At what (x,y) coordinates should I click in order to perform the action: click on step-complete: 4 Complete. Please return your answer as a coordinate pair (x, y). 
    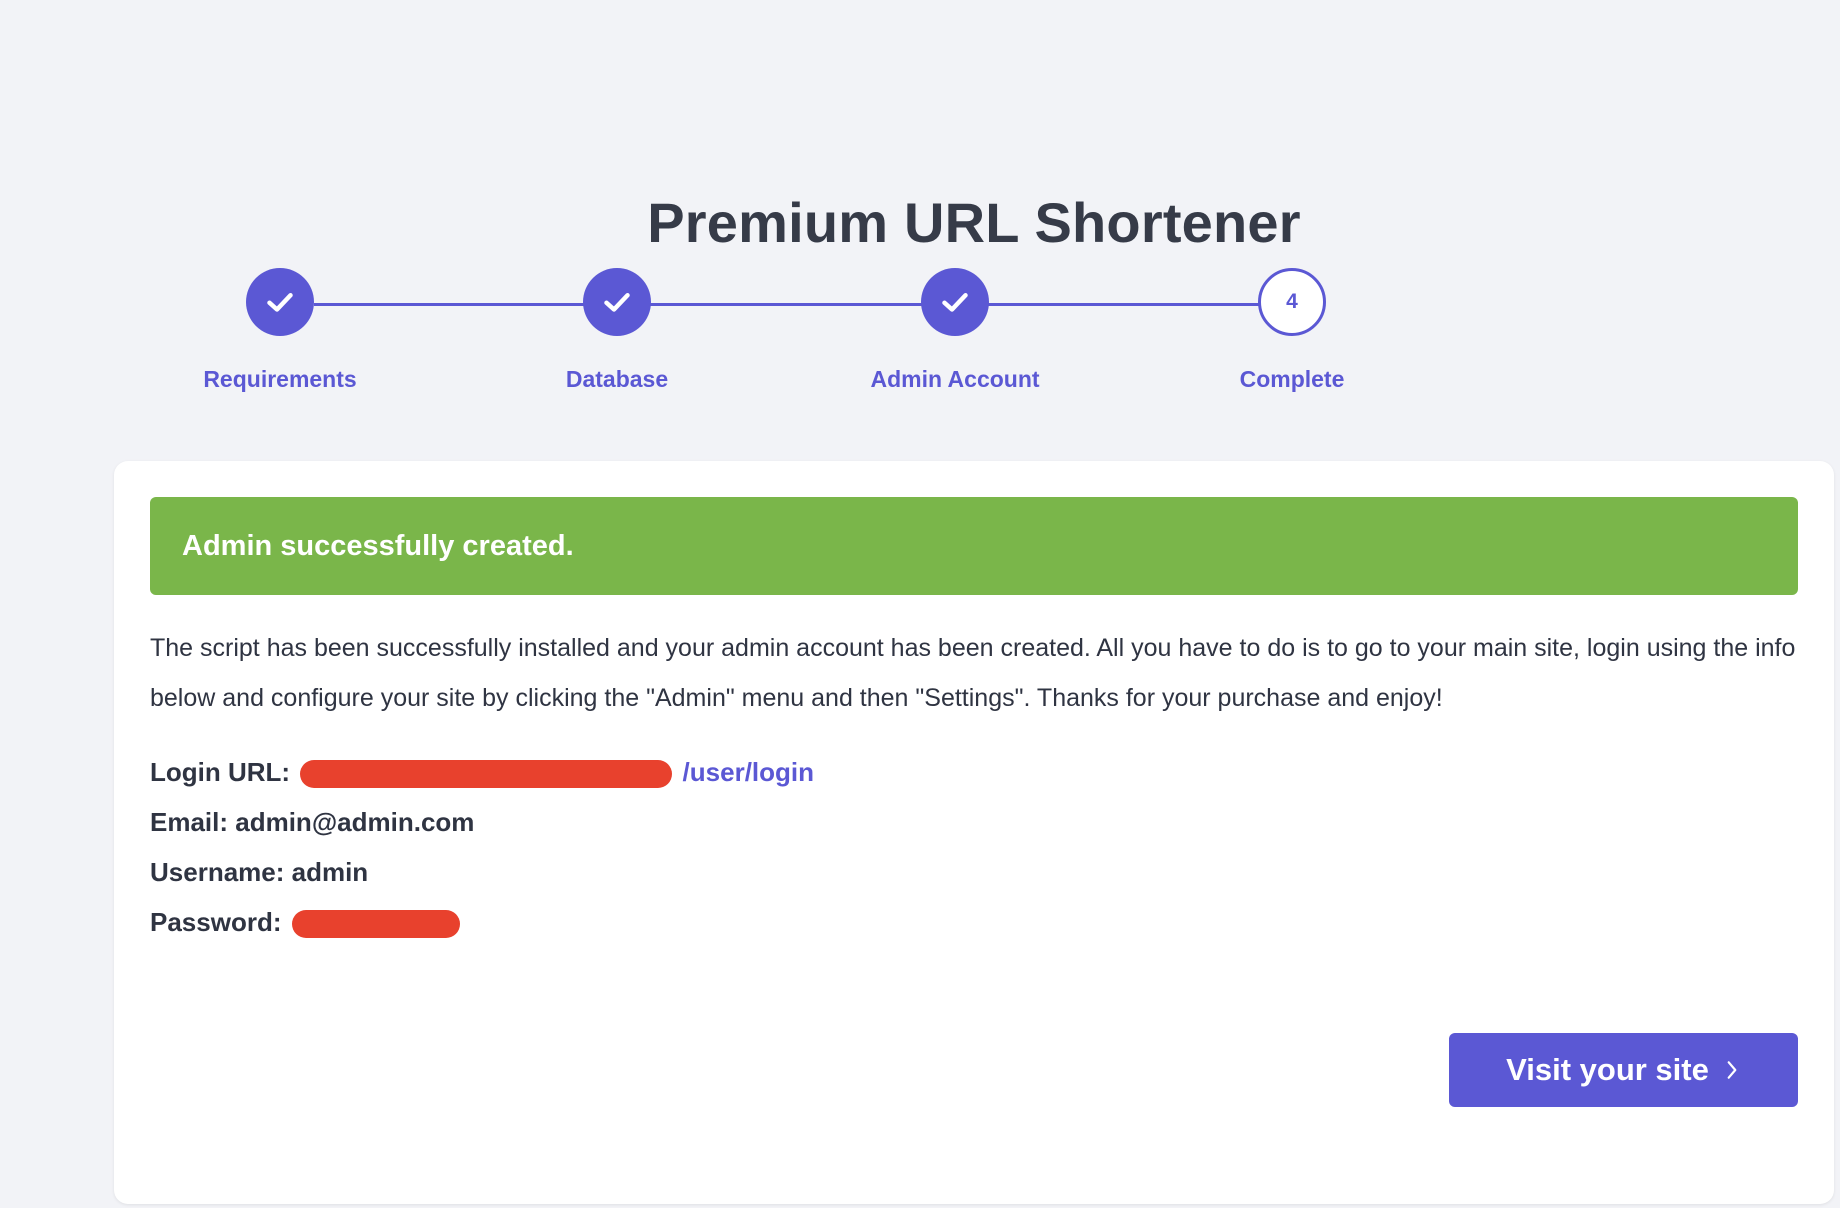
    Looking at the image, I should click on (1292, 330).